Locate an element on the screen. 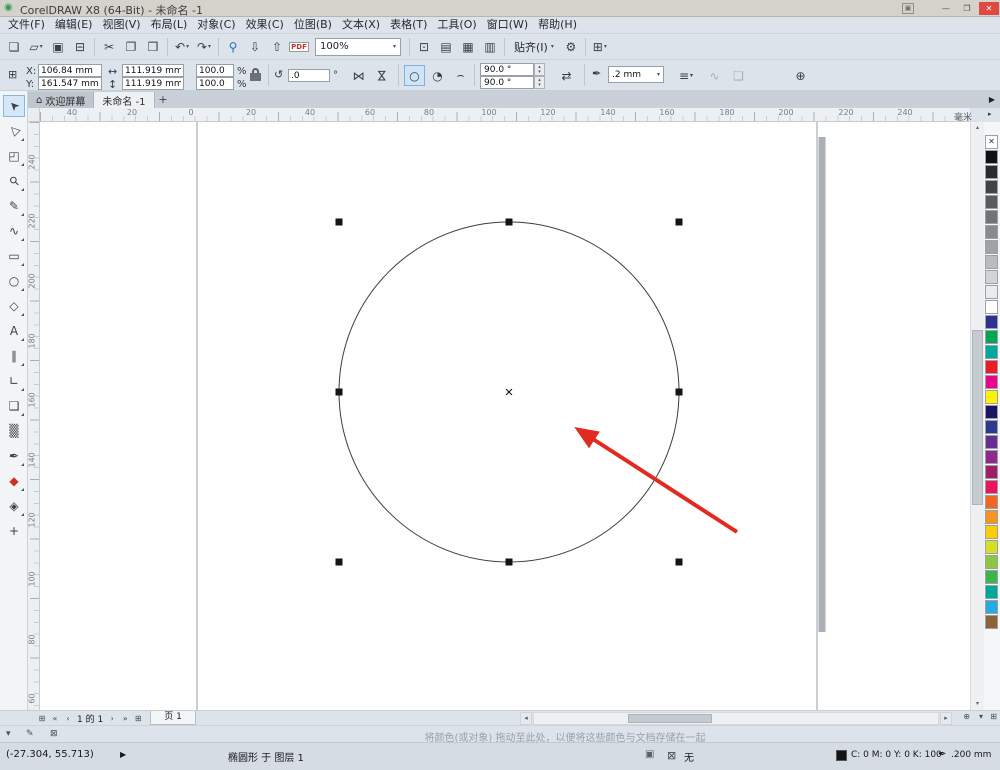 The image size is (1000, 770). rectangle-tool: ▭ is located at coordinates (14, 256).